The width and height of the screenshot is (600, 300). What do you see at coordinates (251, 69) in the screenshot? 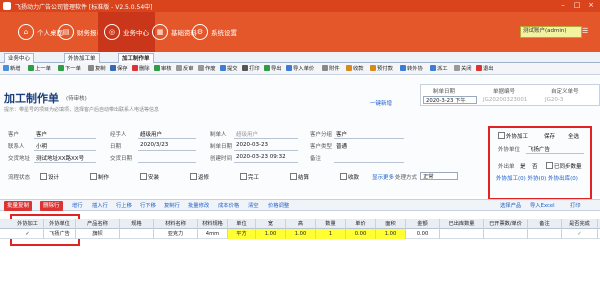
I see `print-button: 打印` at bounding box center [251, 69].